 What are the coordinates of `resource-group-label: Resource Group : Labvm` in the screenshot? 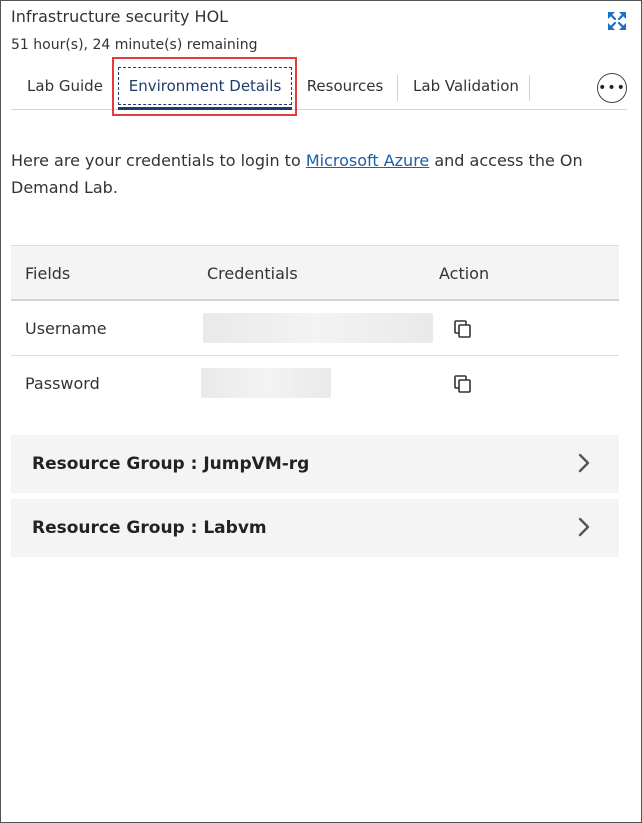 It's located at (149, 528).